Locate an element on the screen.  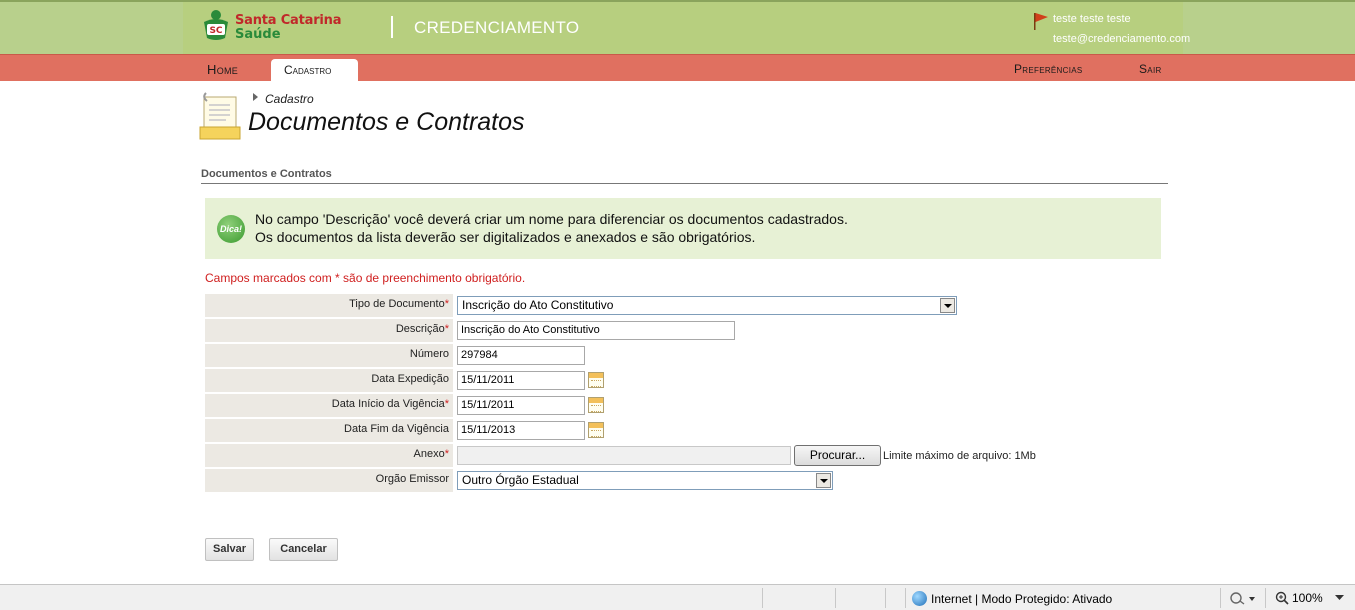
logo-text-secondary: Saúde is located at coordinates (258, 34).